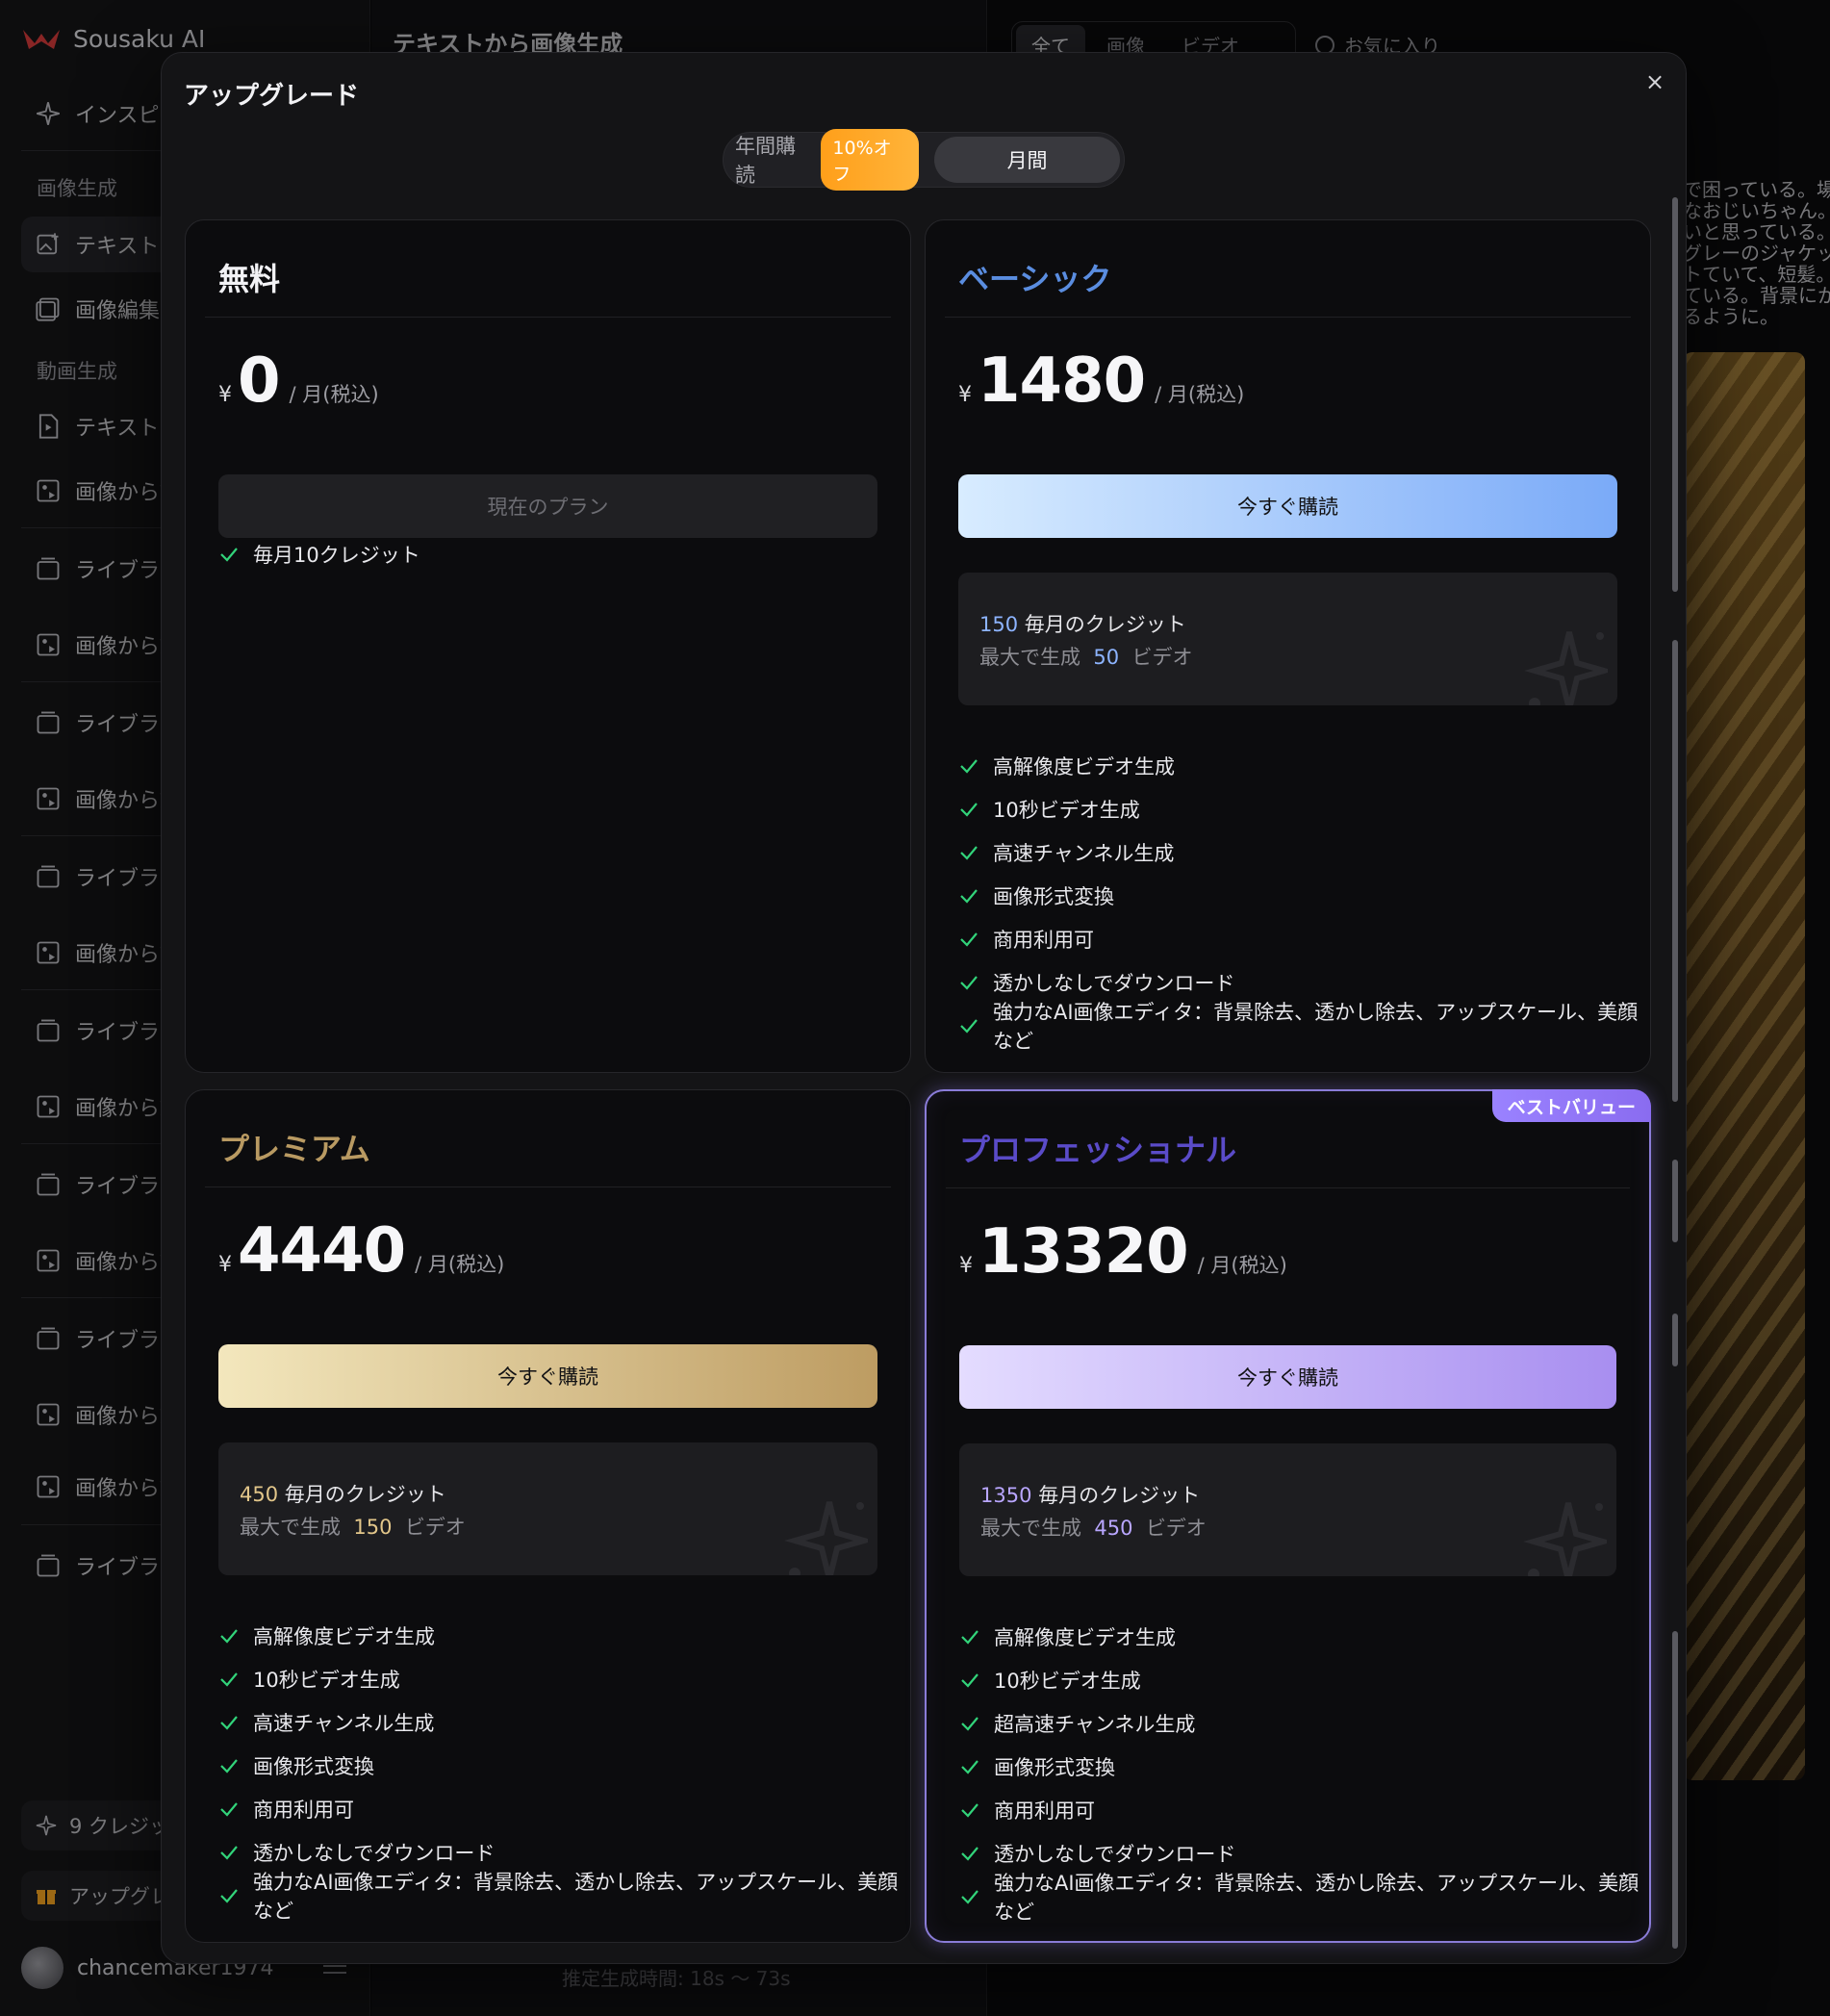 The width and height of the screenshot is (1830, 2016). Describe the element at coordinates (1093, 1528) in the screenshot. I see `max-videos: 最大で生成 450 ビデオ` at that location.